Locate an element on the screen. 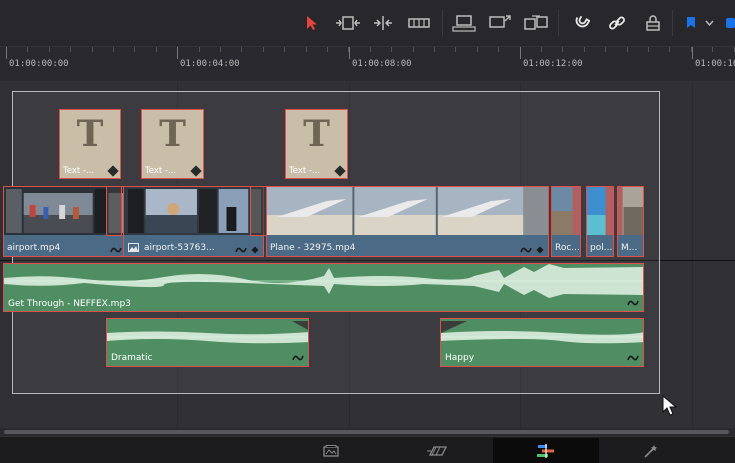  overwrite-clip-button is located at coordinates (500, 23).